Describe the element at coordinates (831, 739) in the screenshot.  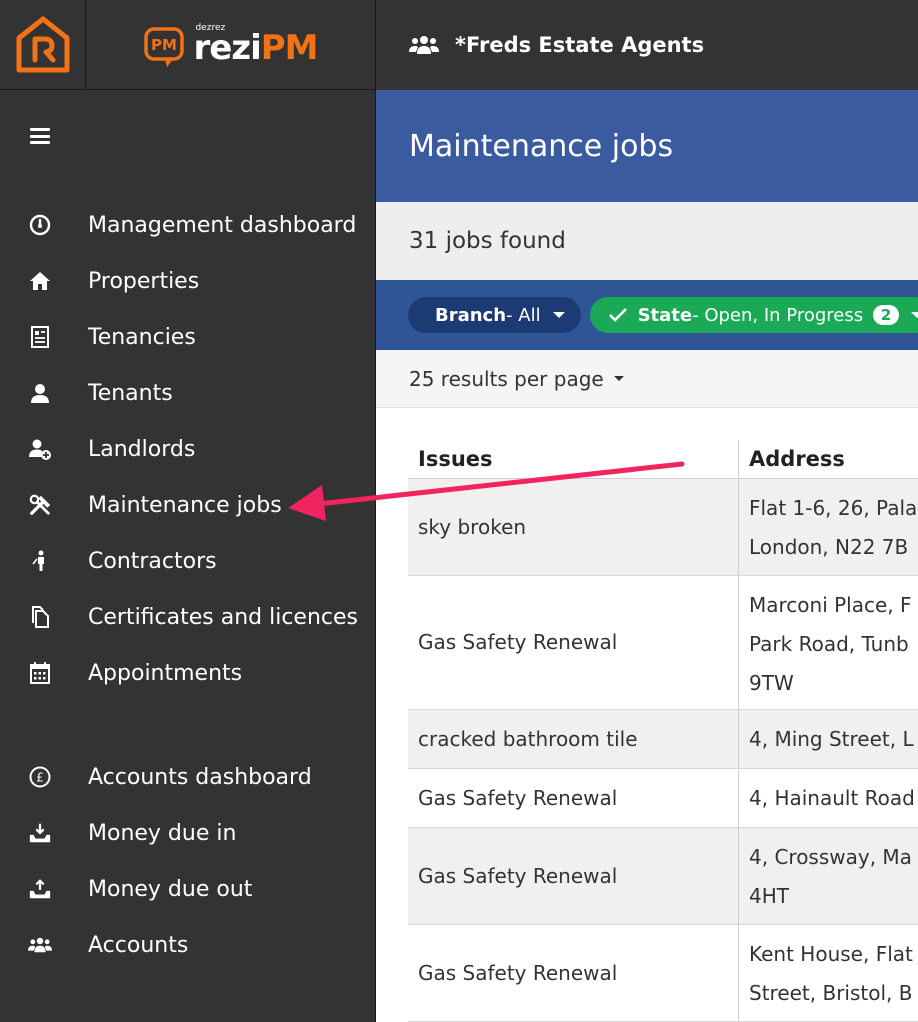
I see `address-line: 4, Ming Street, L` at that location.